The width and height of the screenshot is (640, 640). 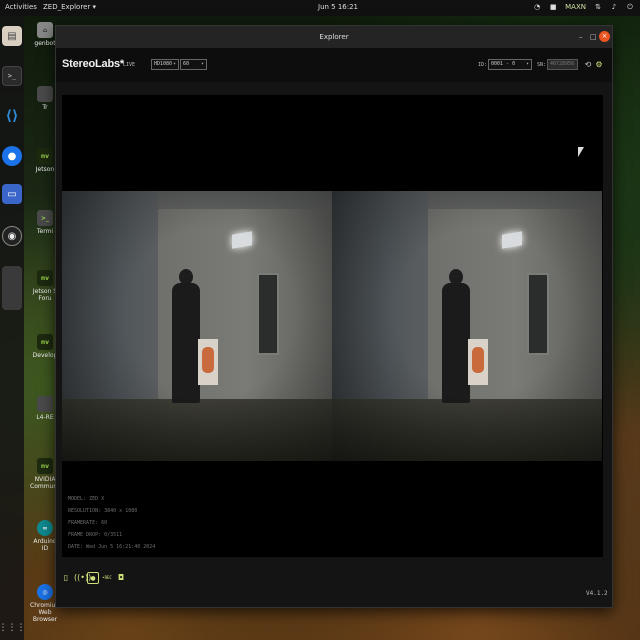 What do you see at coordinates (12, 288) in the screenshot?
I see `zed-explorer-dock-icon` at bounding box center [12, 288].